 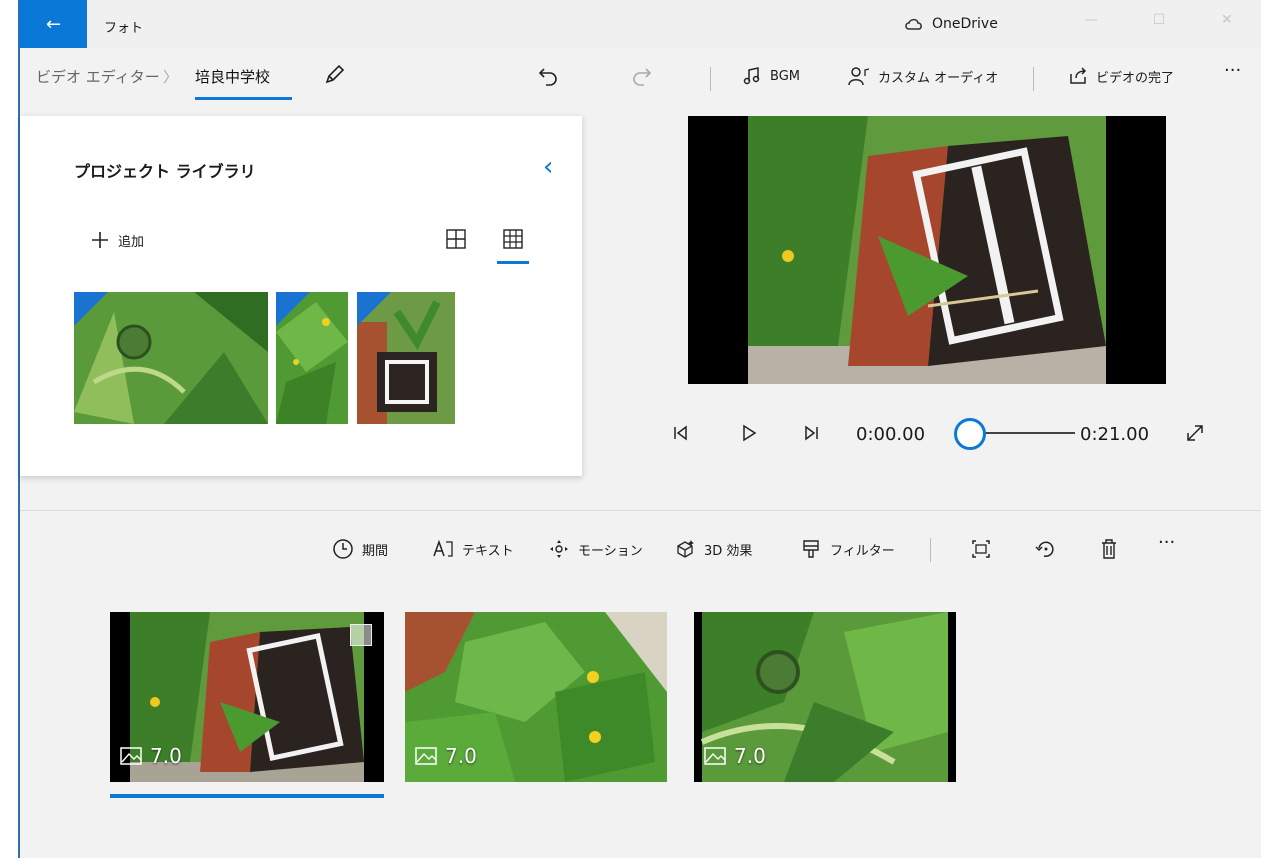 What do you see at coordinates (891, 434) in the screenshot?
I see `current-time: 0:00.00` at bounding box center [891, 434].